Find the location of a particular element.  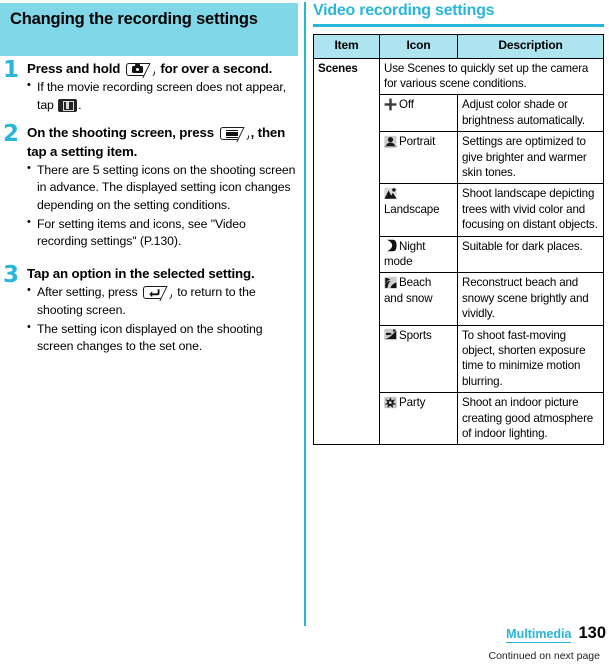

icon-label: Landscape is located at coordinates (412, 209).